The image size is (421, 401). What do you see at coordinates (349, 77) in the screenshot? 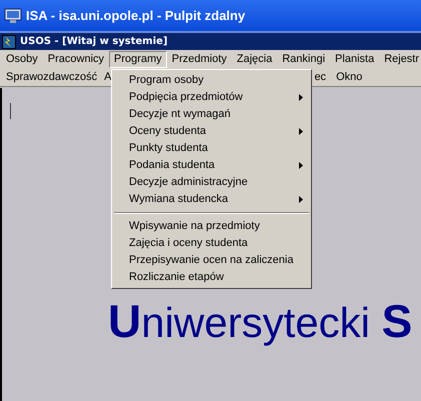
I see `menu-item: Okno` at bounding box center [349, 77].